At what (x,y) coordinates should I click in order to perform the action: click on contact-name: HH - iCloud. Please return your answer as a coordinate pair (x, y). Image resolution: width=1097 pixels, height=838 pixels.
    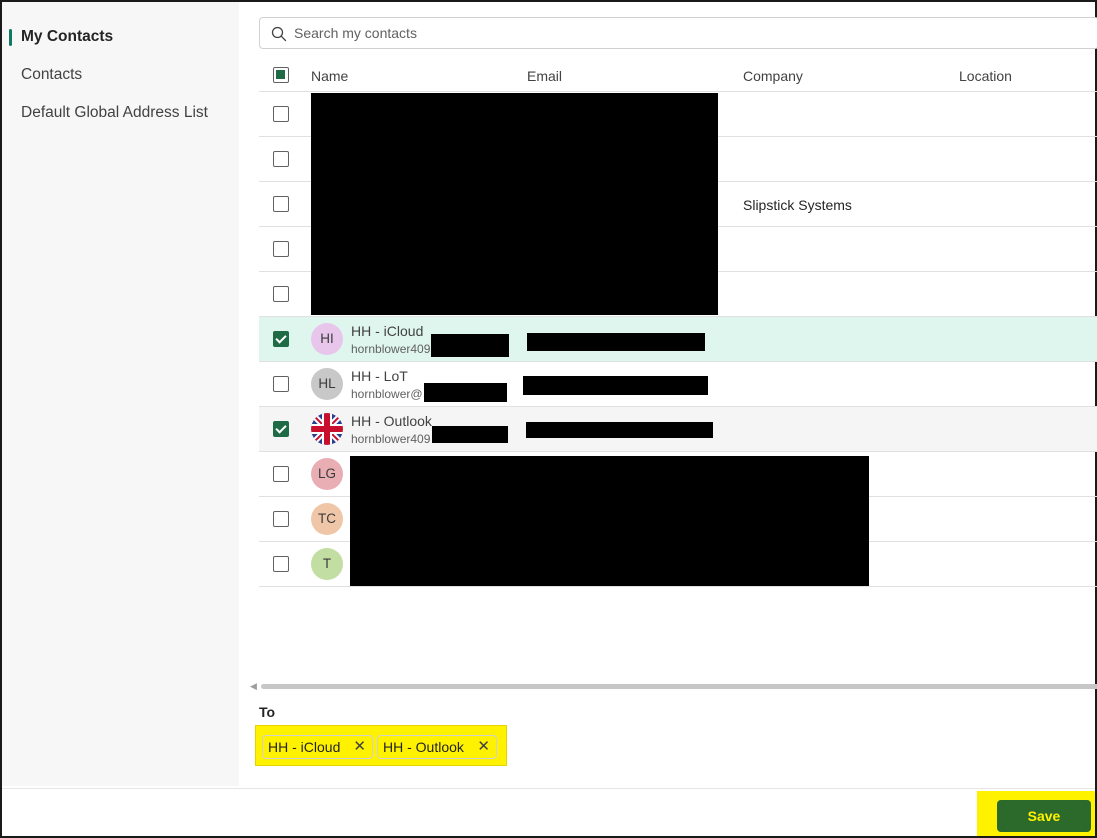
    Looking at the image, I should click on (387, 331).